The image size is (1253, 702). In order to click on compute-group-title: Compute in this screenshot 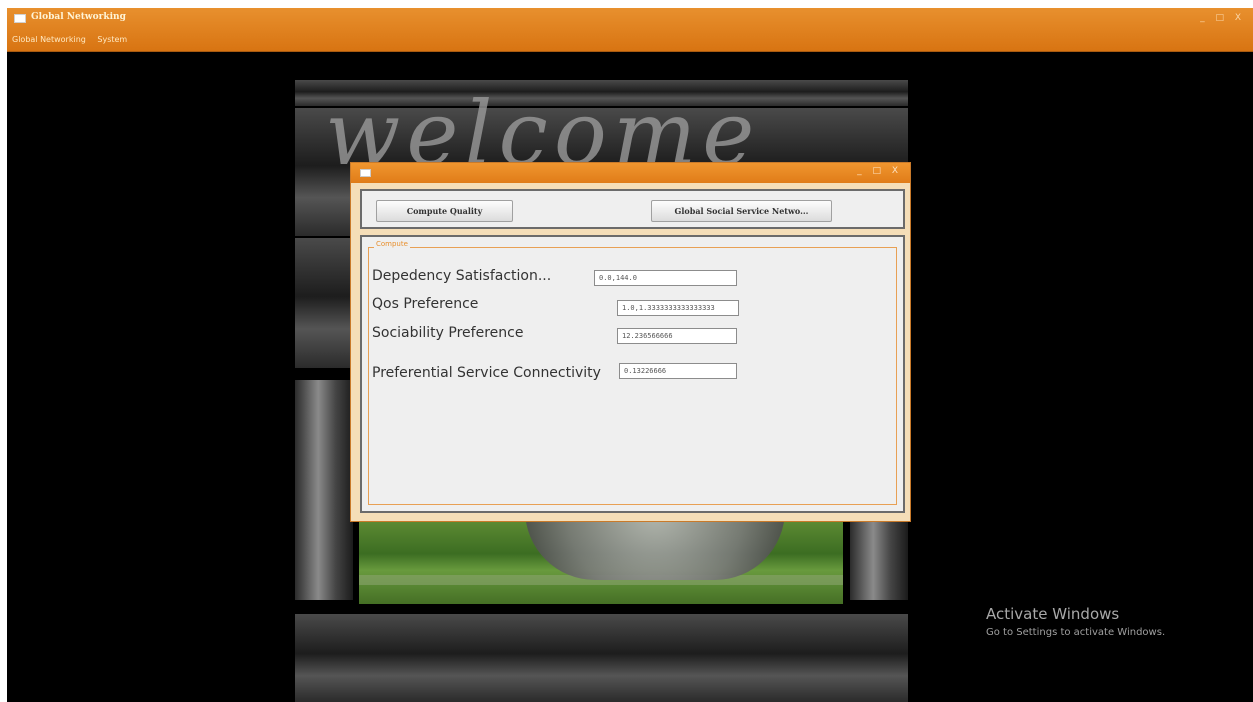, I will do `click(392, 244)`.